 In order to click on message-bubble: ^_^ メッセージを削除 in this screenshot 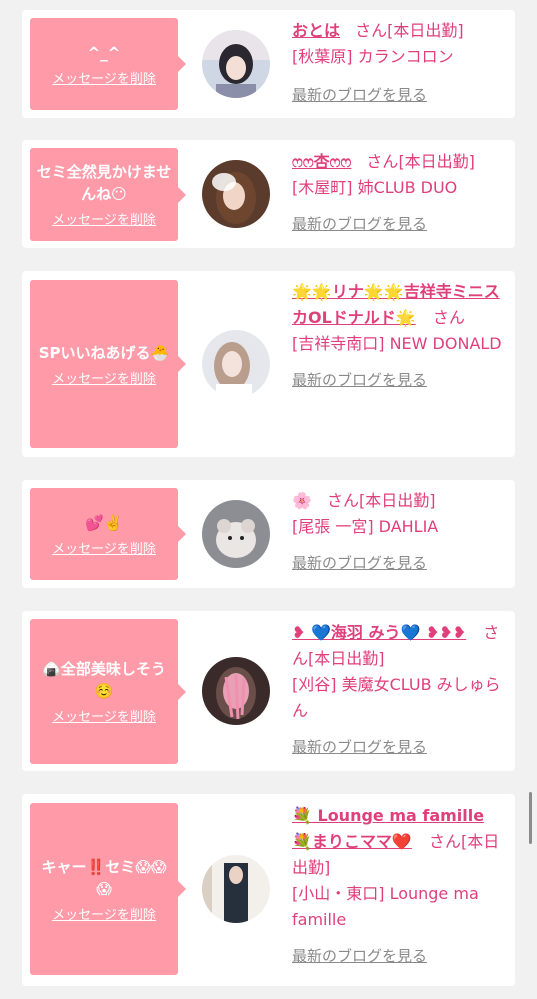, I will do `click(108, 64)`.